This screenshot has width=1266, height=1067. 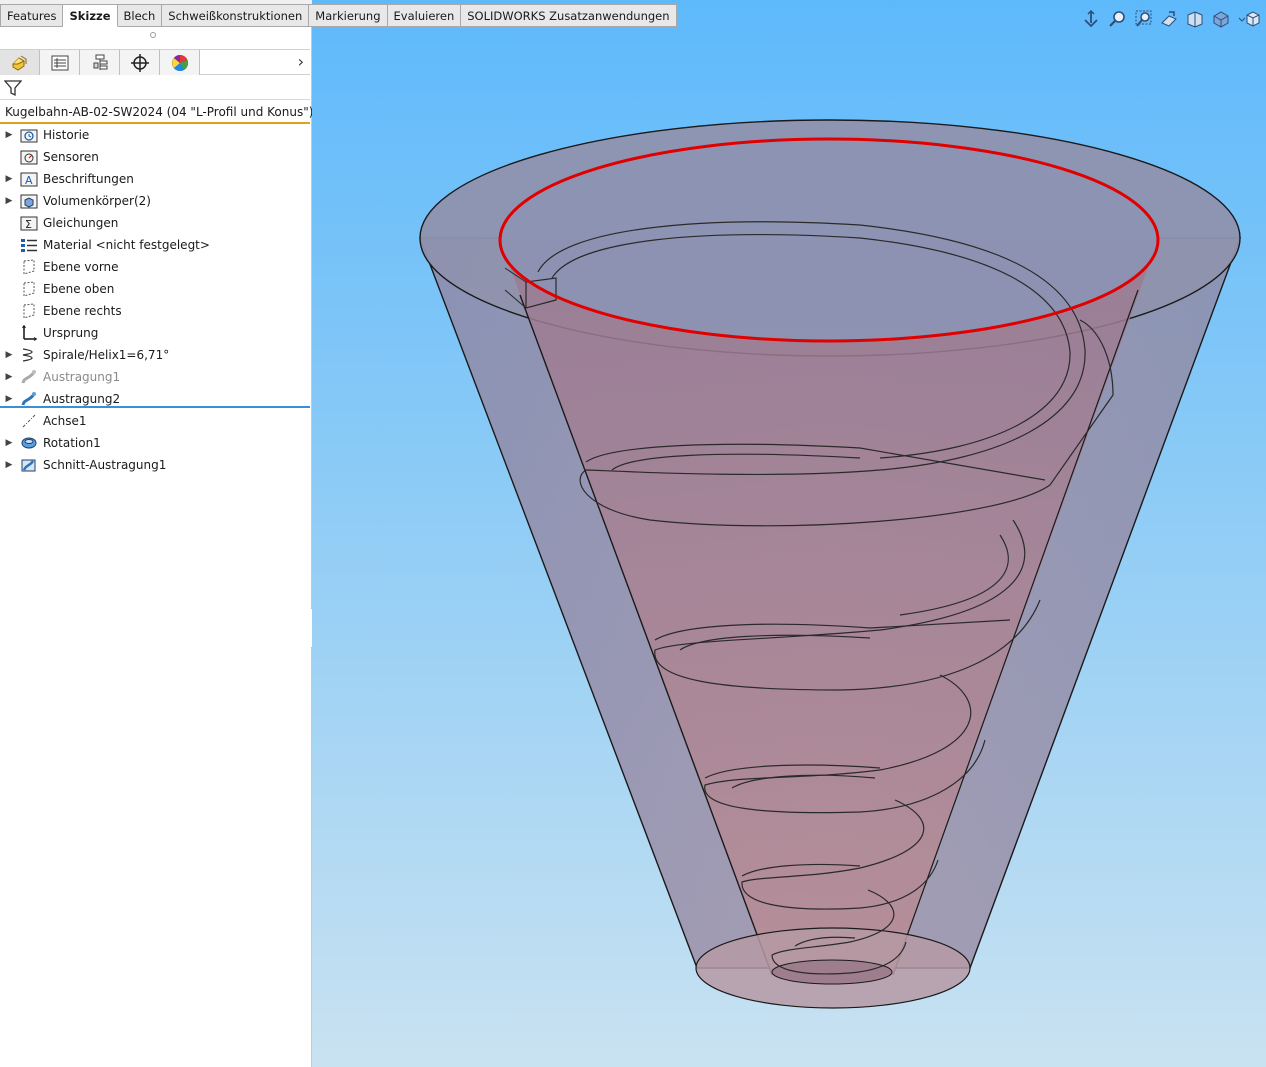 I want to click on tree-item-ebene-vorne: Ebene vorne, so click(x=155, y=267).